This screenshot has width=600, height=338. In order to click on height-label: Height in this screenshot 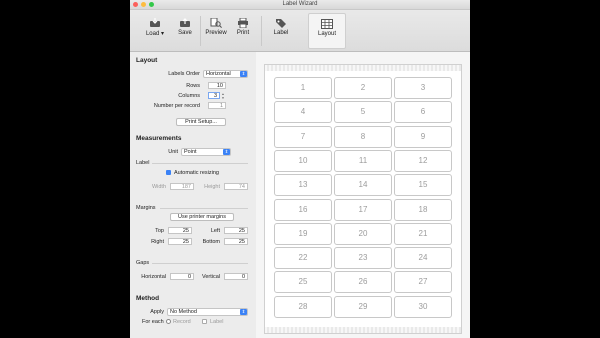, I will do `click(212, 187)`.